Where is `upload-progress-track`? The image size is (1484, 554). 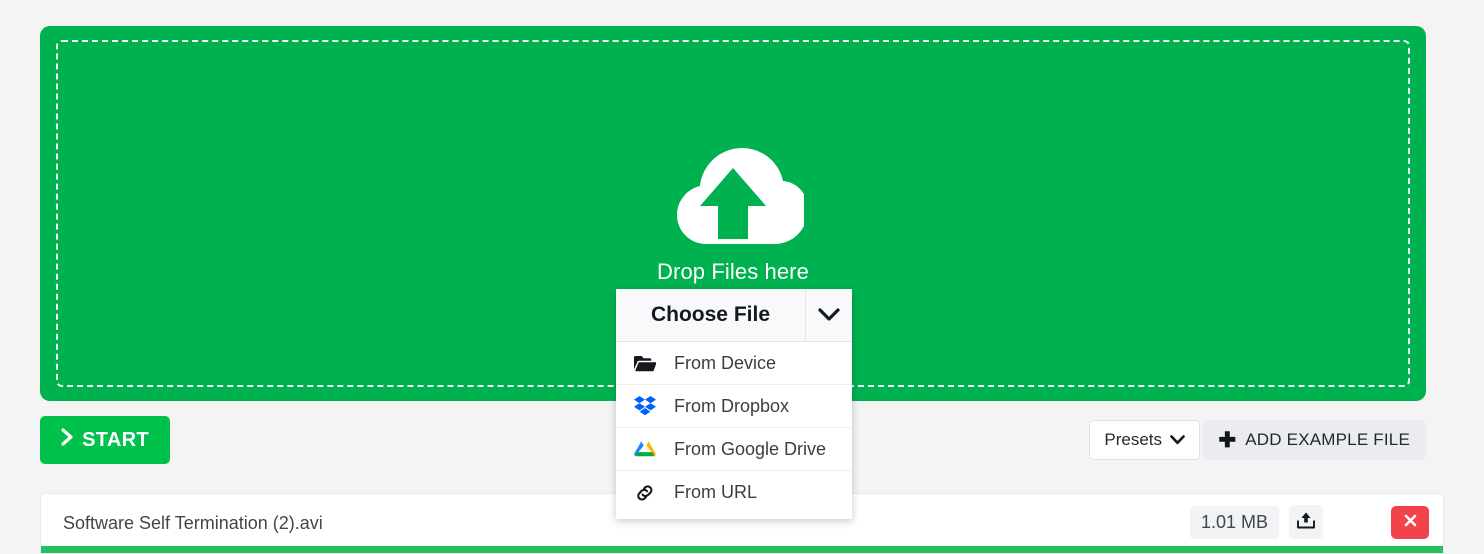 upload-progress-track is located at coordinates (742, 549).